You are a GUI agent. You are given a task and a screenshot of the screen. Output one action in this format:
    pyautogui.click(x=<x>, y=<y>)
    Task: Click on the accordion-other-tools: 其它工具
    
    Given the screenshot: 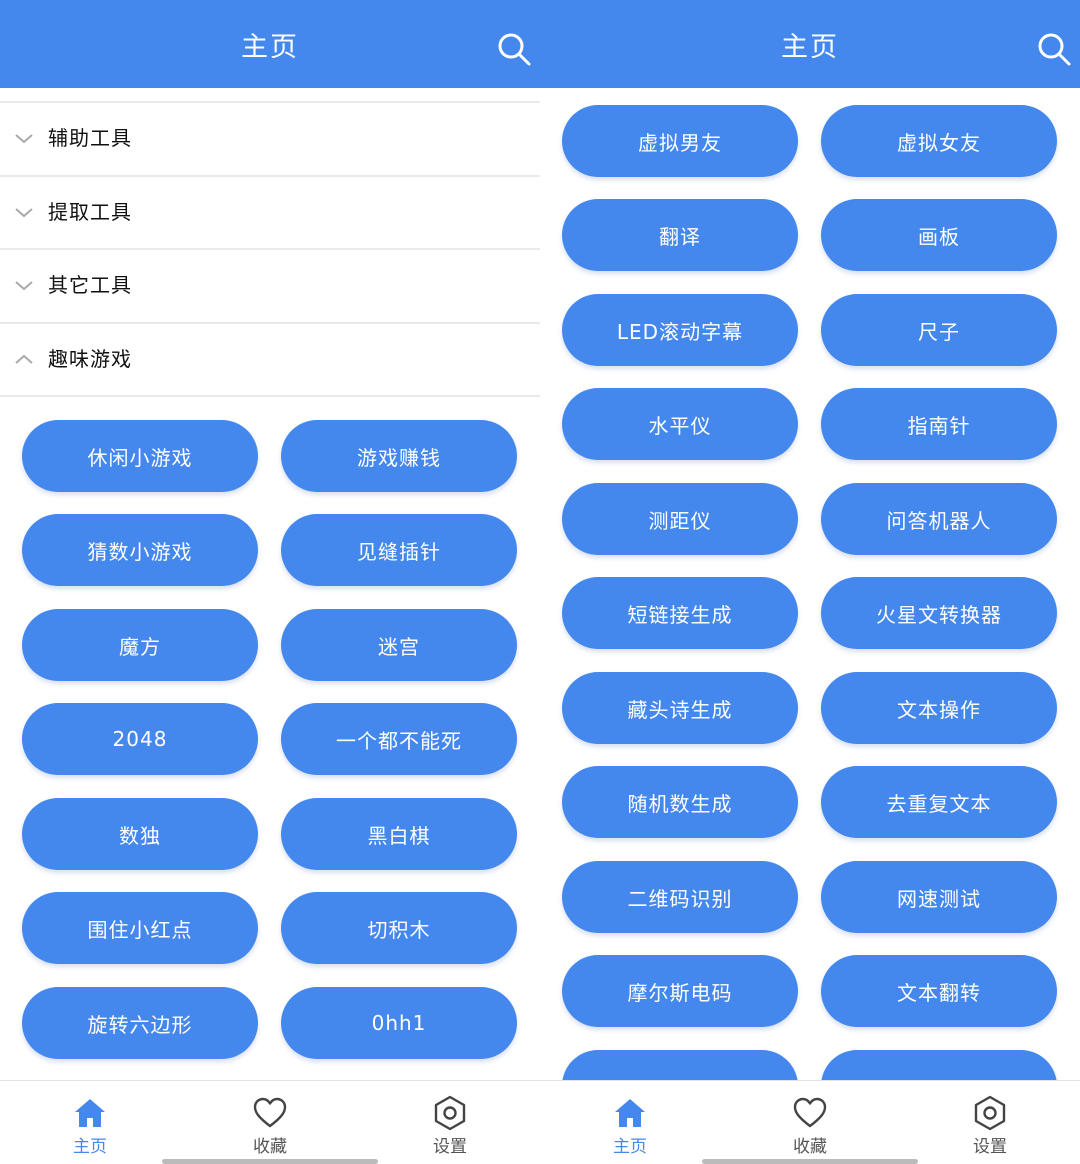 What is the action you would take?
    pyautogui.click(x=270, y=284)
    